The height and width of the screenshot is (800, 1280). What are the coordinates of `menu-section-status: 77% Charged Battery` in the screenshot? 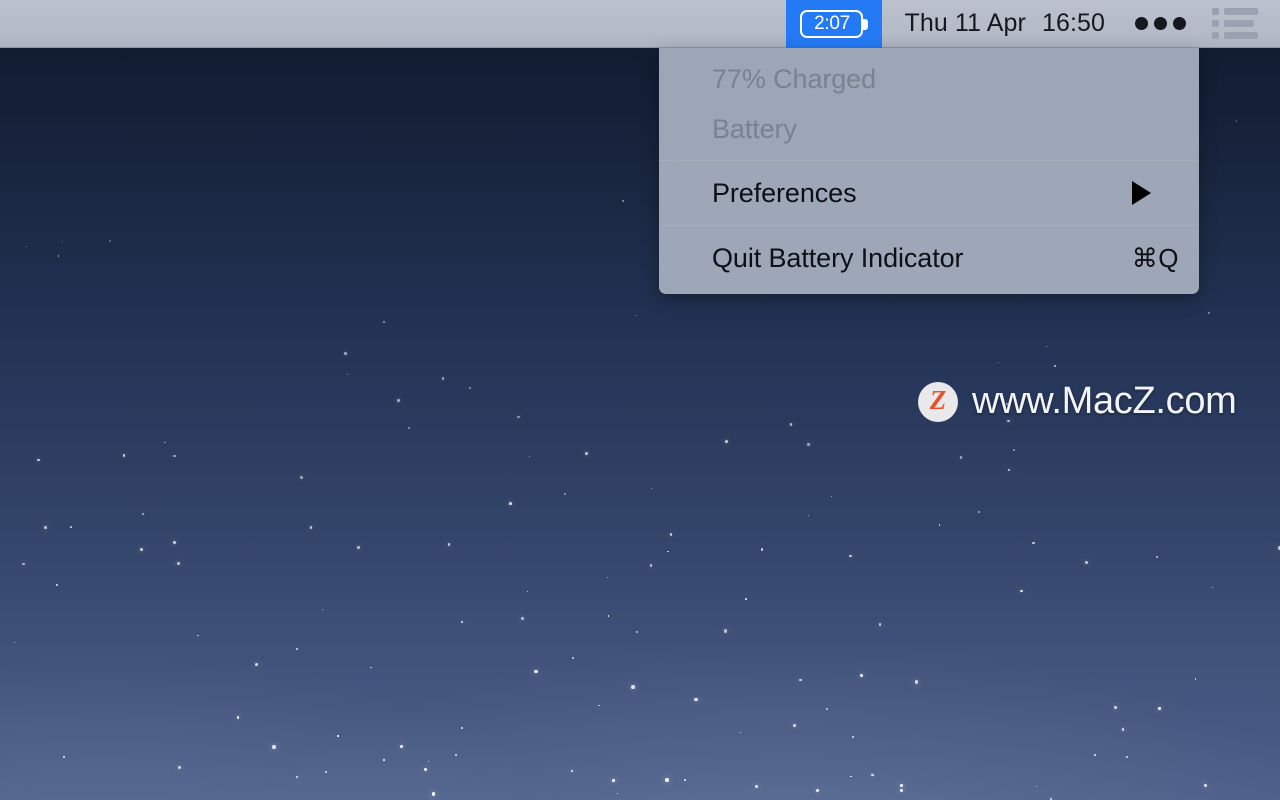 It's located at (929, 104).